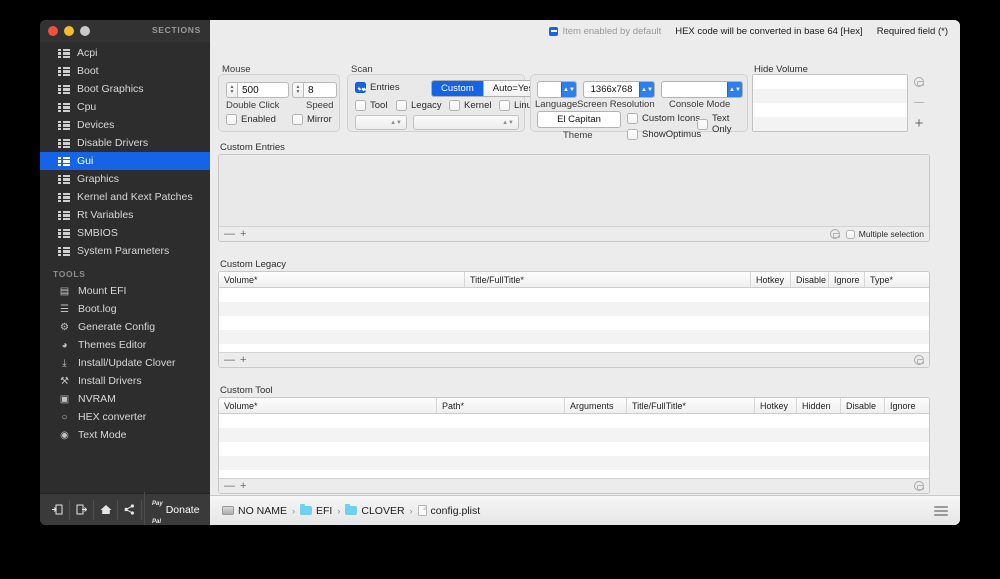  I want to click on tool-item-text-mode: ◉ Text Mode, so click(125, 435).